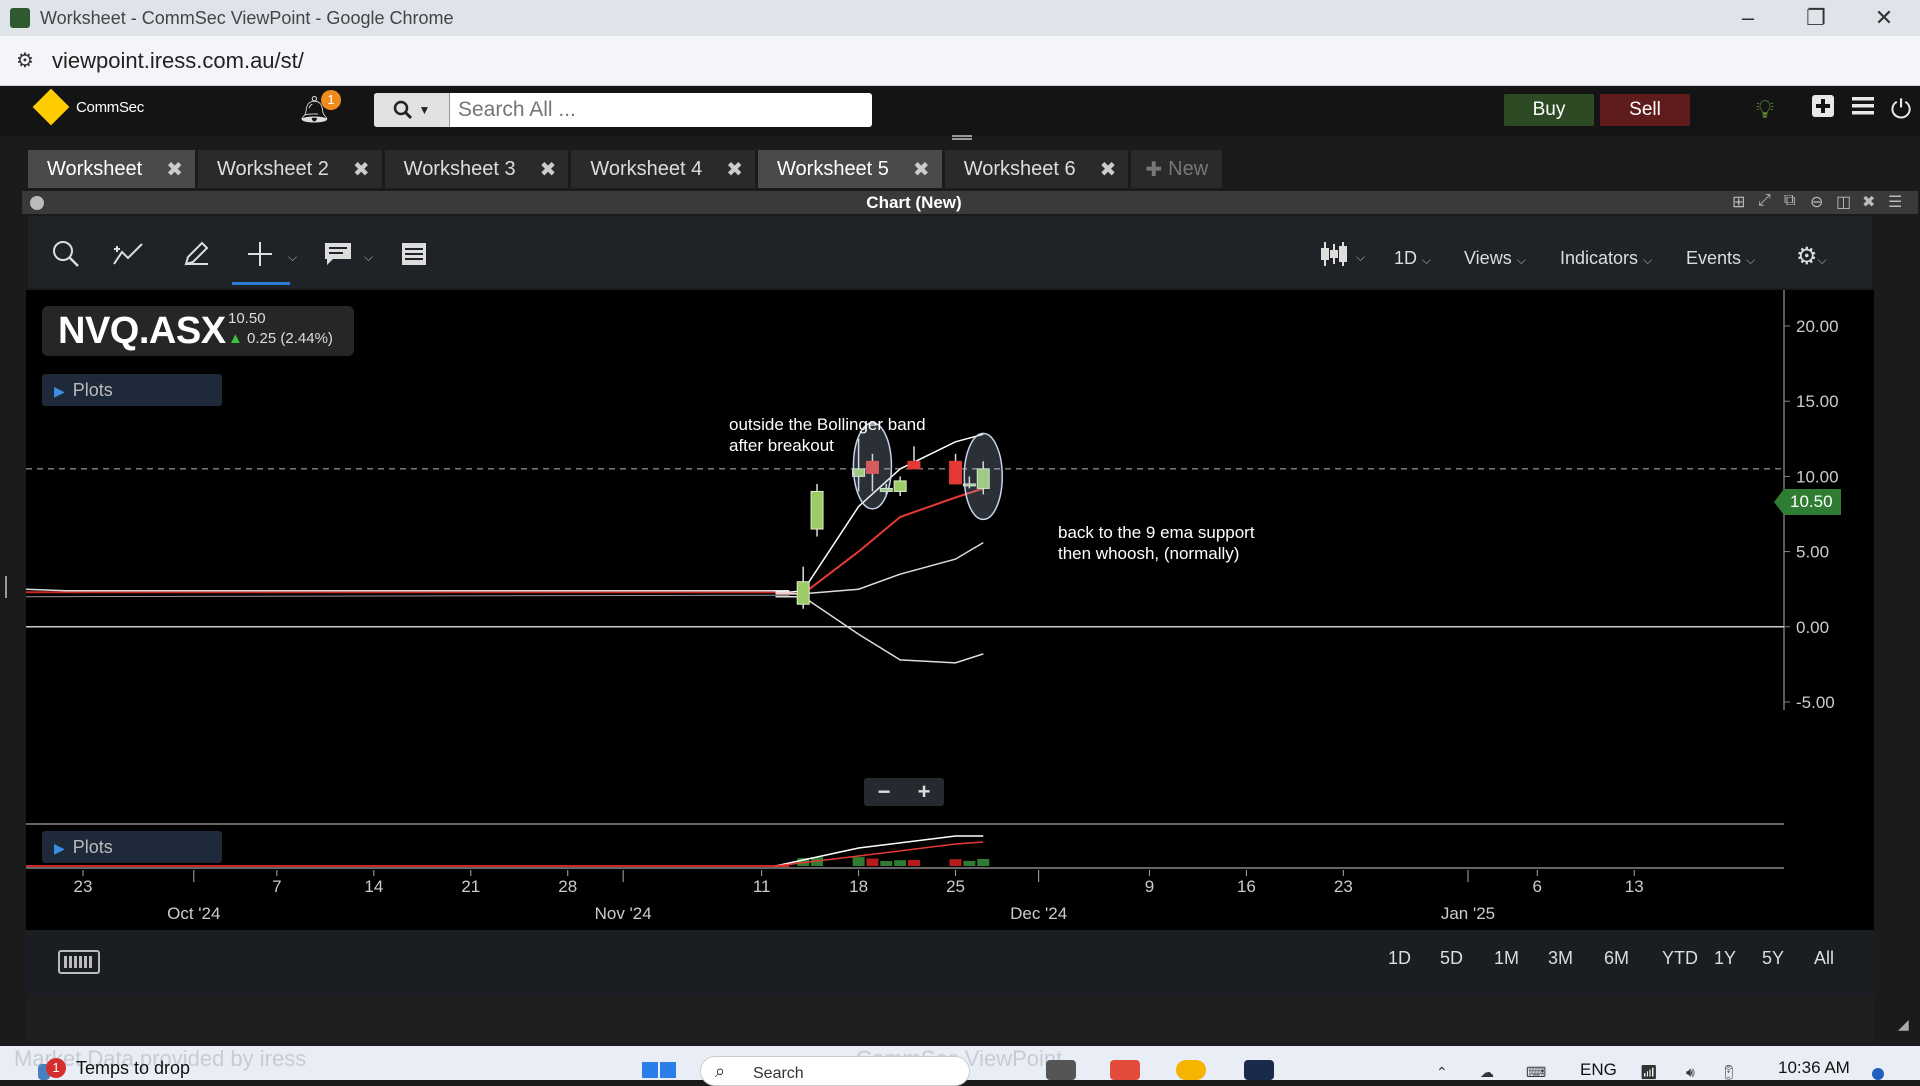 The width and height of the screenshot is (1920, 1086). Describe the element at coordinates (1649, 1072) in the screenshot. I see `wifi-icon: 📶︎` at that location.